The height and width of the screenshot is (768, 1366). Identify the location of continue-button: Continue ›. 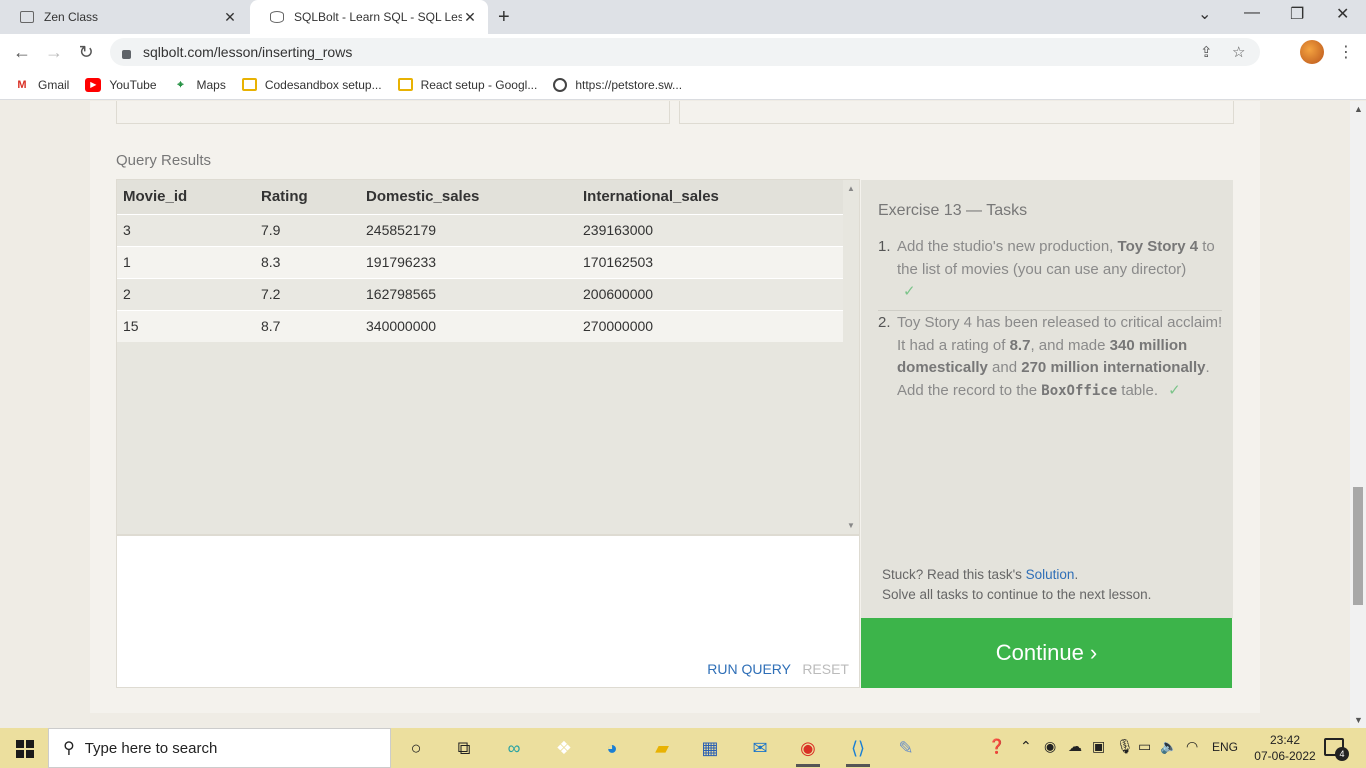
(1046, 653).